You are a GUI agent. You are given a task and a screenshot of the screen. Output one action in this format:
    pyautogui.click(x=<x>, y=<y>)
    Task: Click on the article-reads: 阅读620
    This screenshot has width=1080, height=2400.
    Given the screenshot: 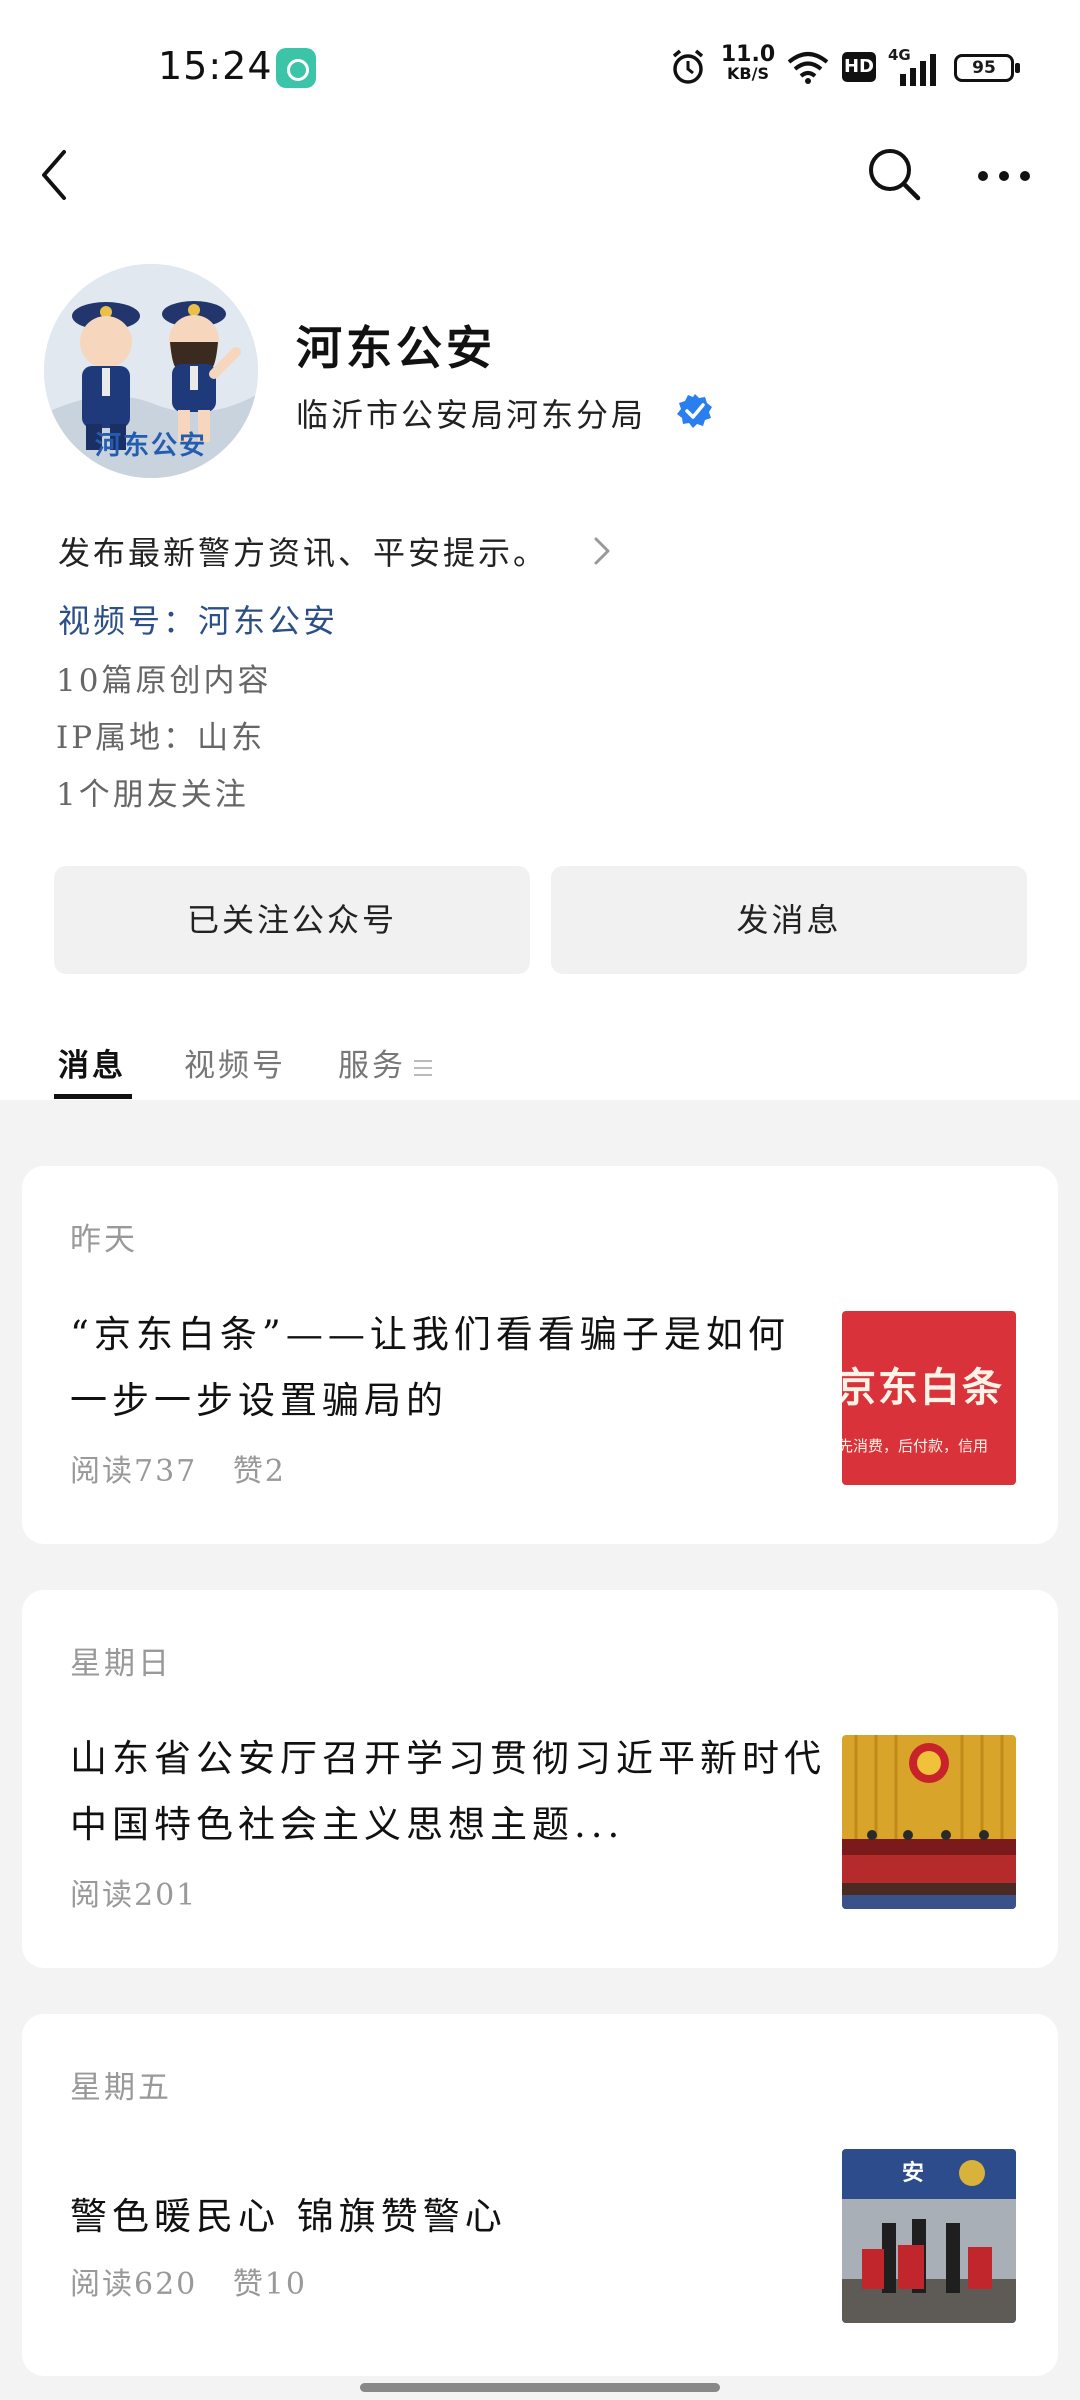 What is the action you would take?
    pyautogui.click(x=134, y=2284)
    